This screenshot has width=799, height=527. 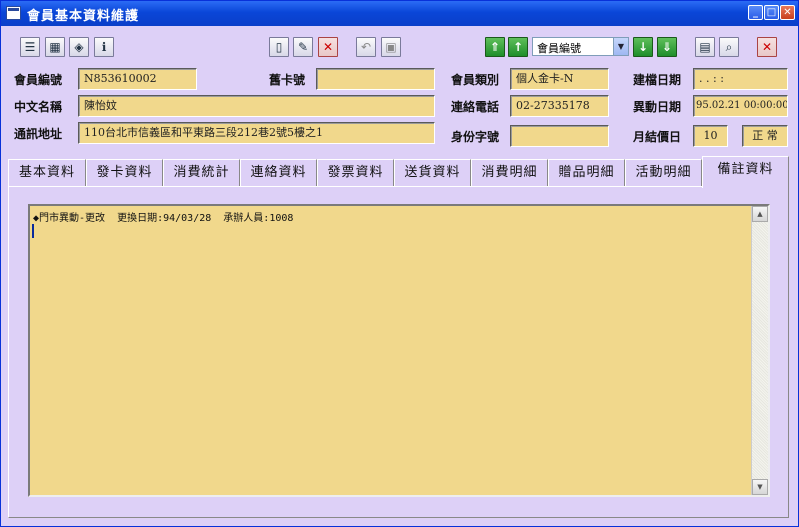 I want to click on month-settle-label: 月結價日, so click(x=657, y=137).